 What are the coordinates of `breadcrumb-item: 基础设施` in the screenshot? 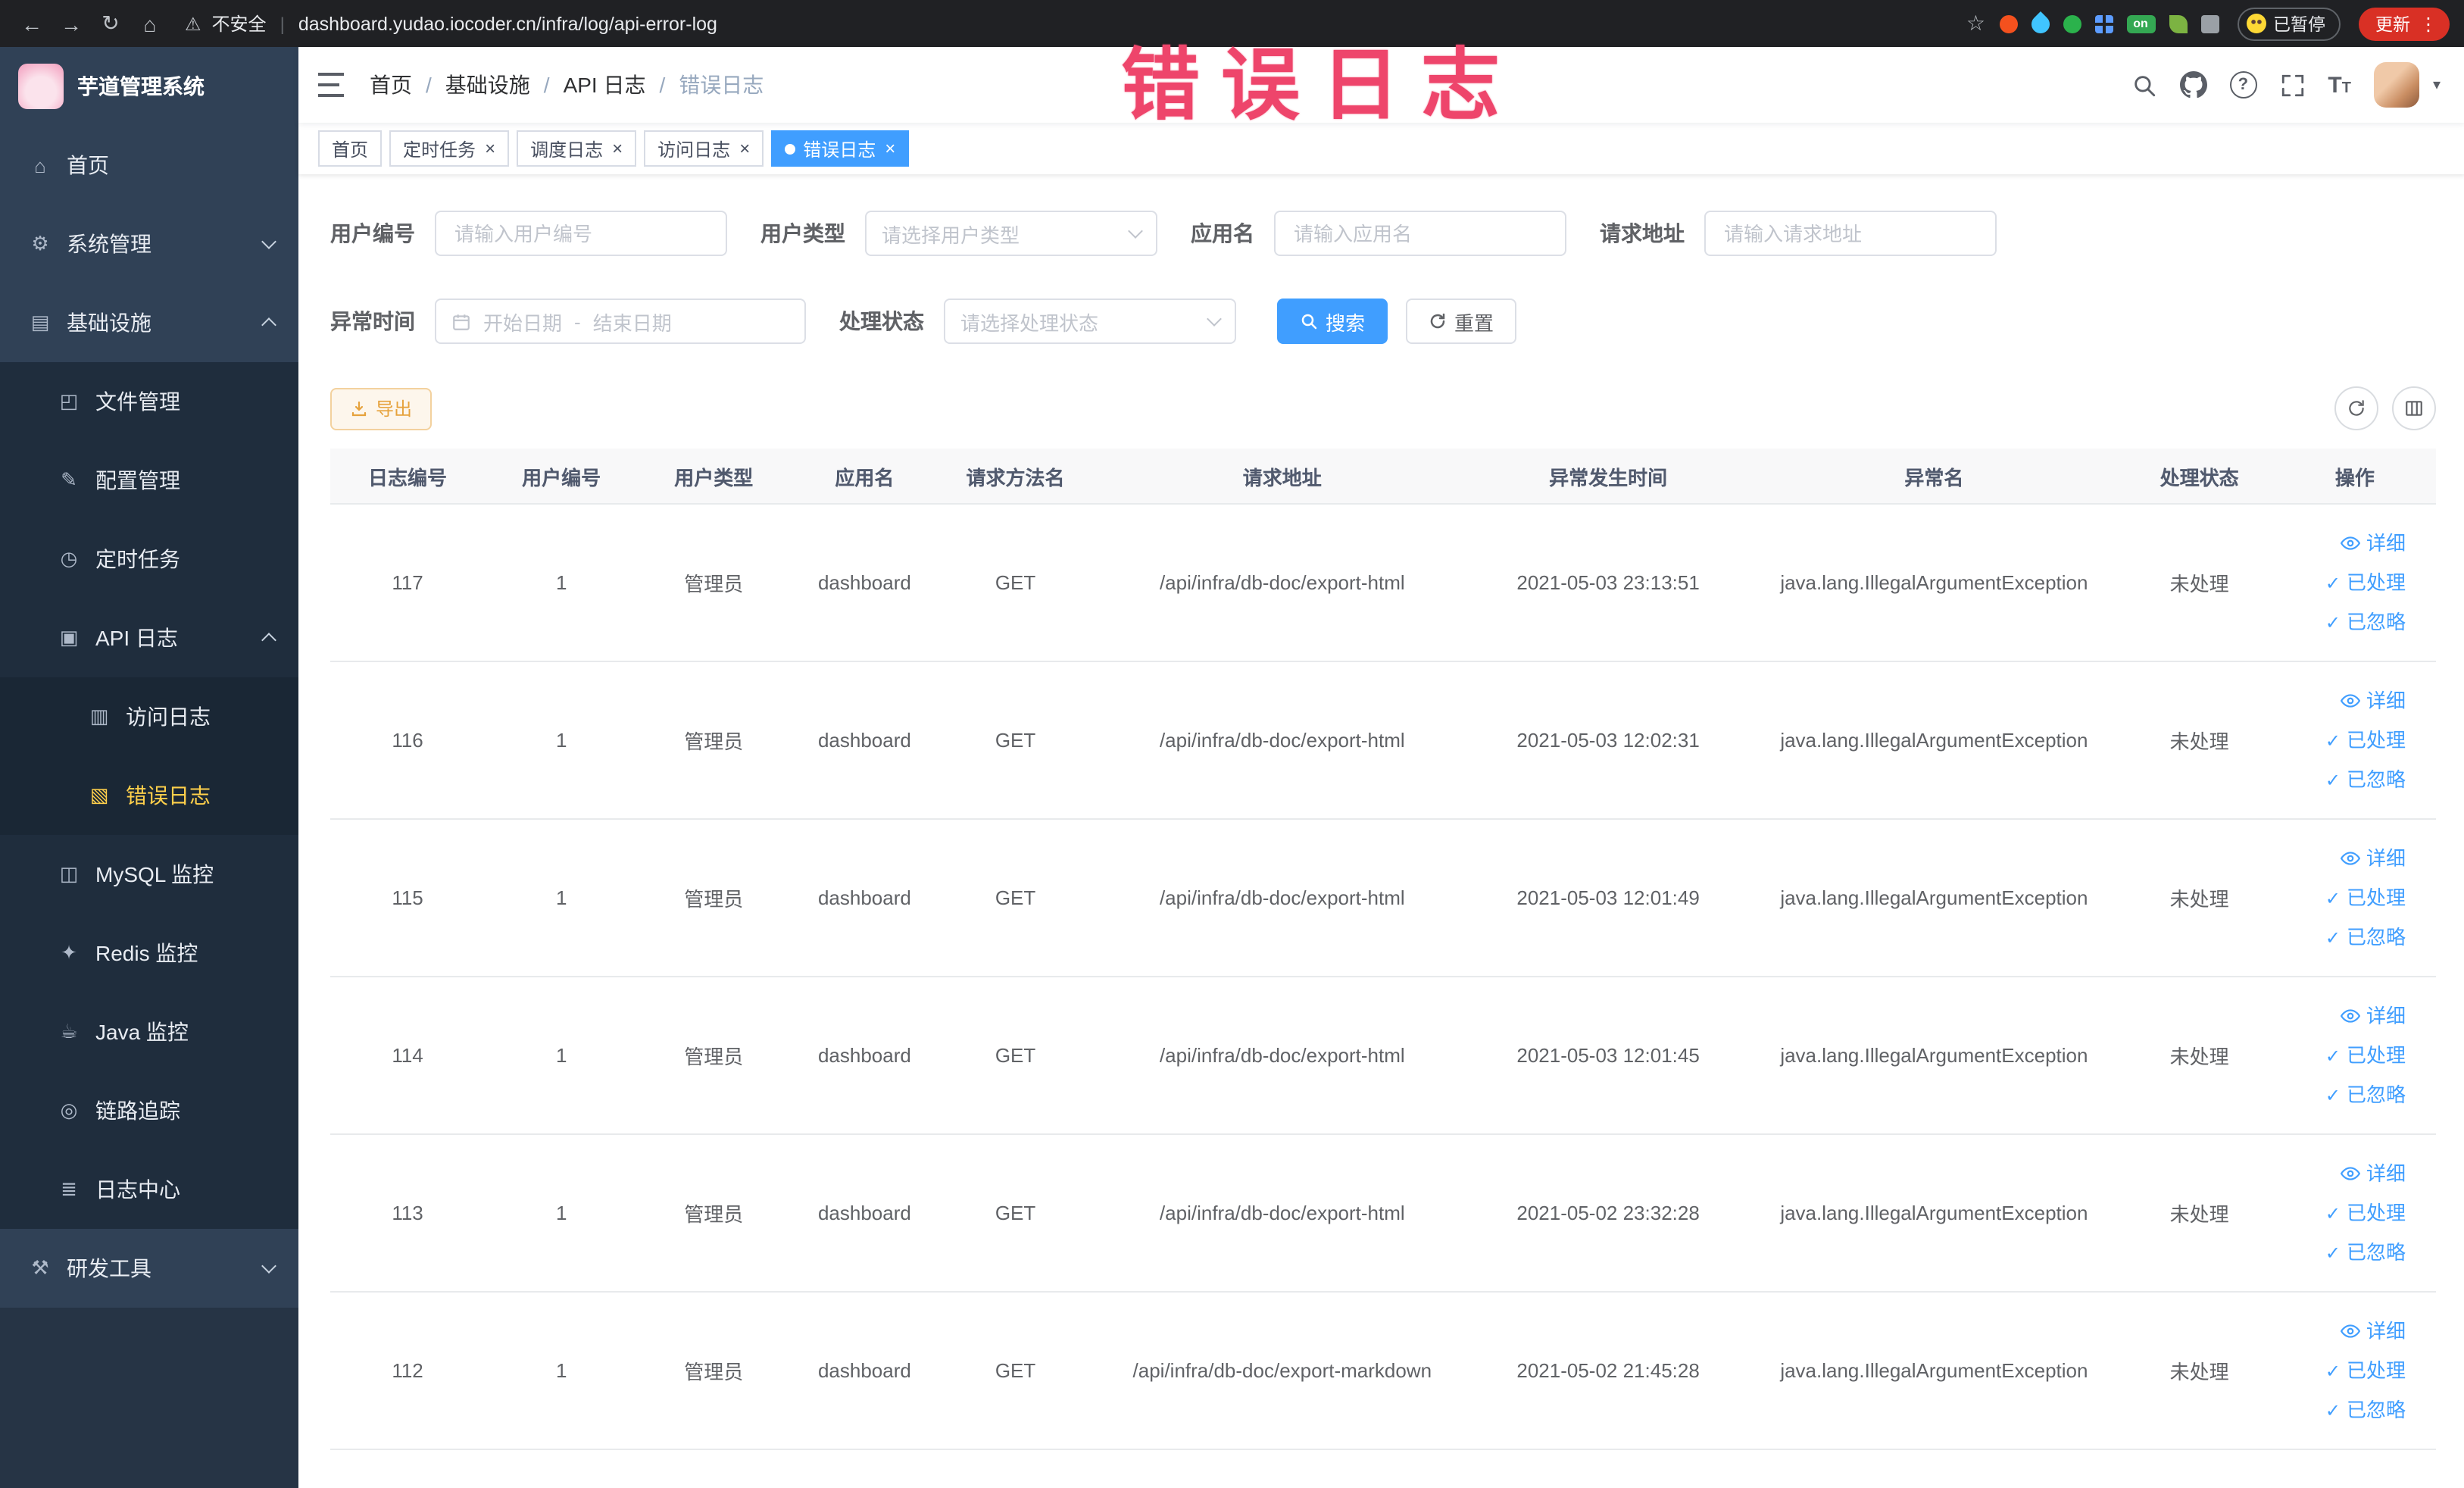 It's located at (487, 85).